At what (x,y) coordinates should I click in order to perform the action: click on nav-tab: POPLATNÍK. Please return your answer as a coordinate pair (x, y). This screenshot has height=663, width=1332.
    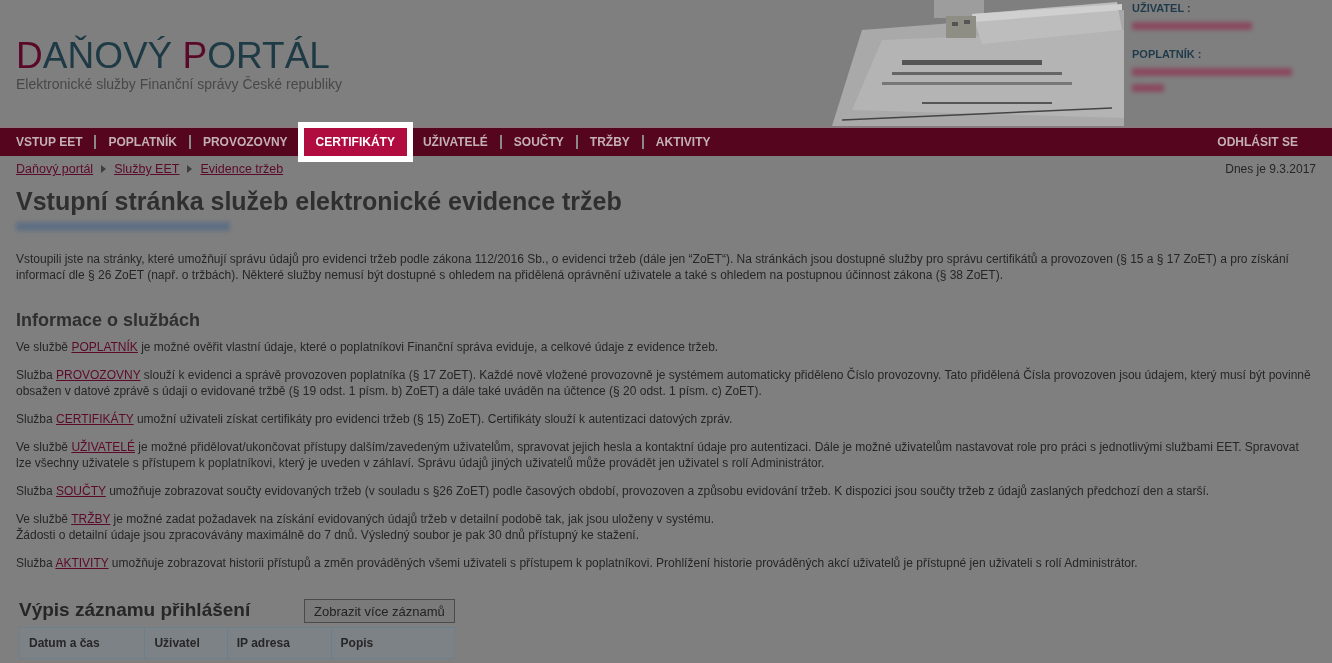
    Looking at the image, I should click on (142, 142).